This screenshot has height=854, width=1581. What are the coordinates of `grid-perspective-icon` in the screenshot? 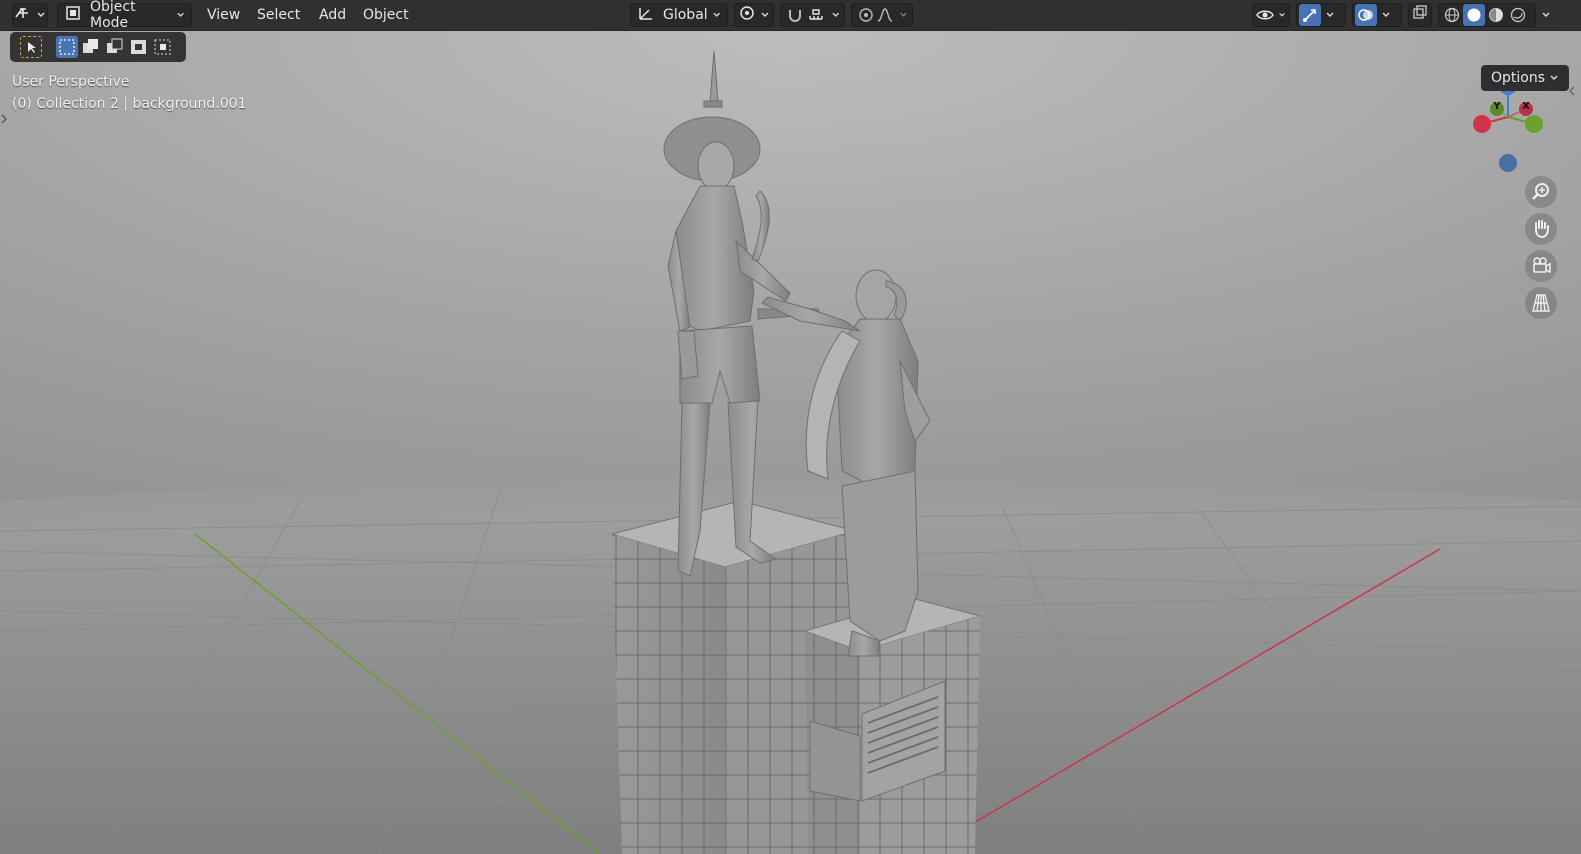 It's located at (1541, 303).